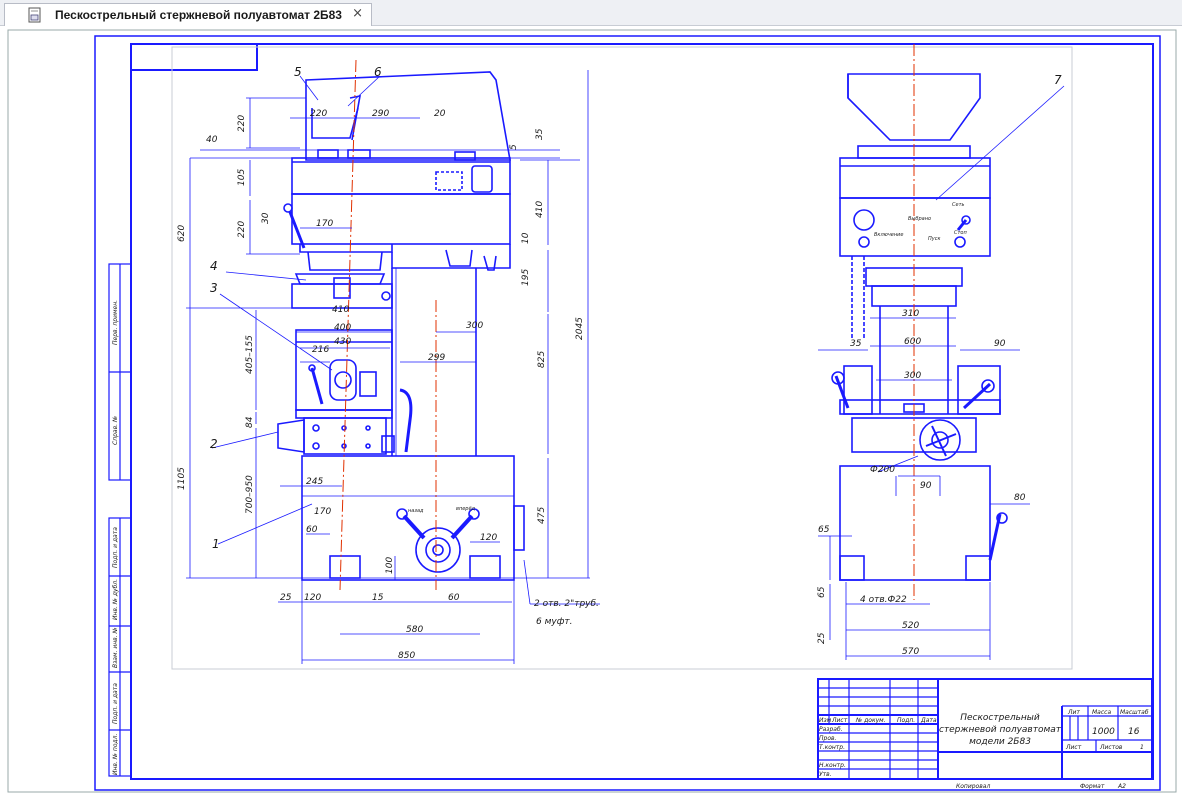 This screenshot has width=1182, height=799. Describe the element at coordinates (357, 13) in the screenshot. I see `close-tab-icon: ×` at that location.